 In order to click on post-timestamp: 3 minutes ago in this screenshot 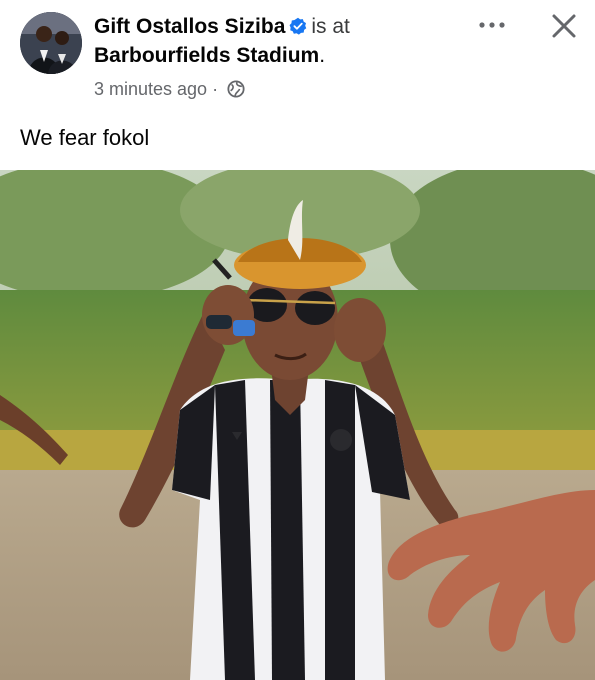, I will do `click(150, 89)`.